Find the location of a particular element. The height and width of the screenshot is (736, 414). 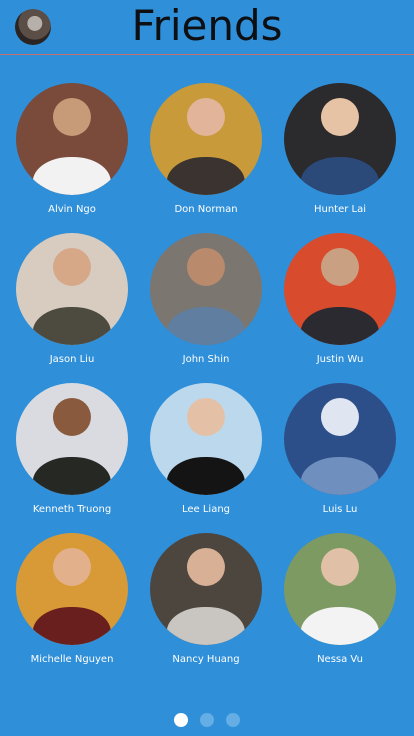

friend-card: Lee Liang is located at coordinates (206, 450).